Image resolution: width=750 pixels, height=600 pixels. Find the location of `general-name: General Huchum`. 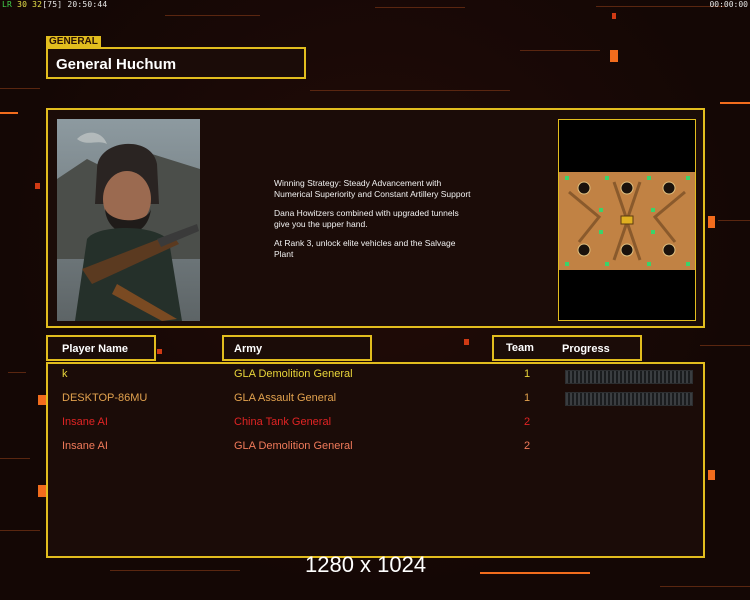

general-name: General Huchum is located at coordinates (116, 64).